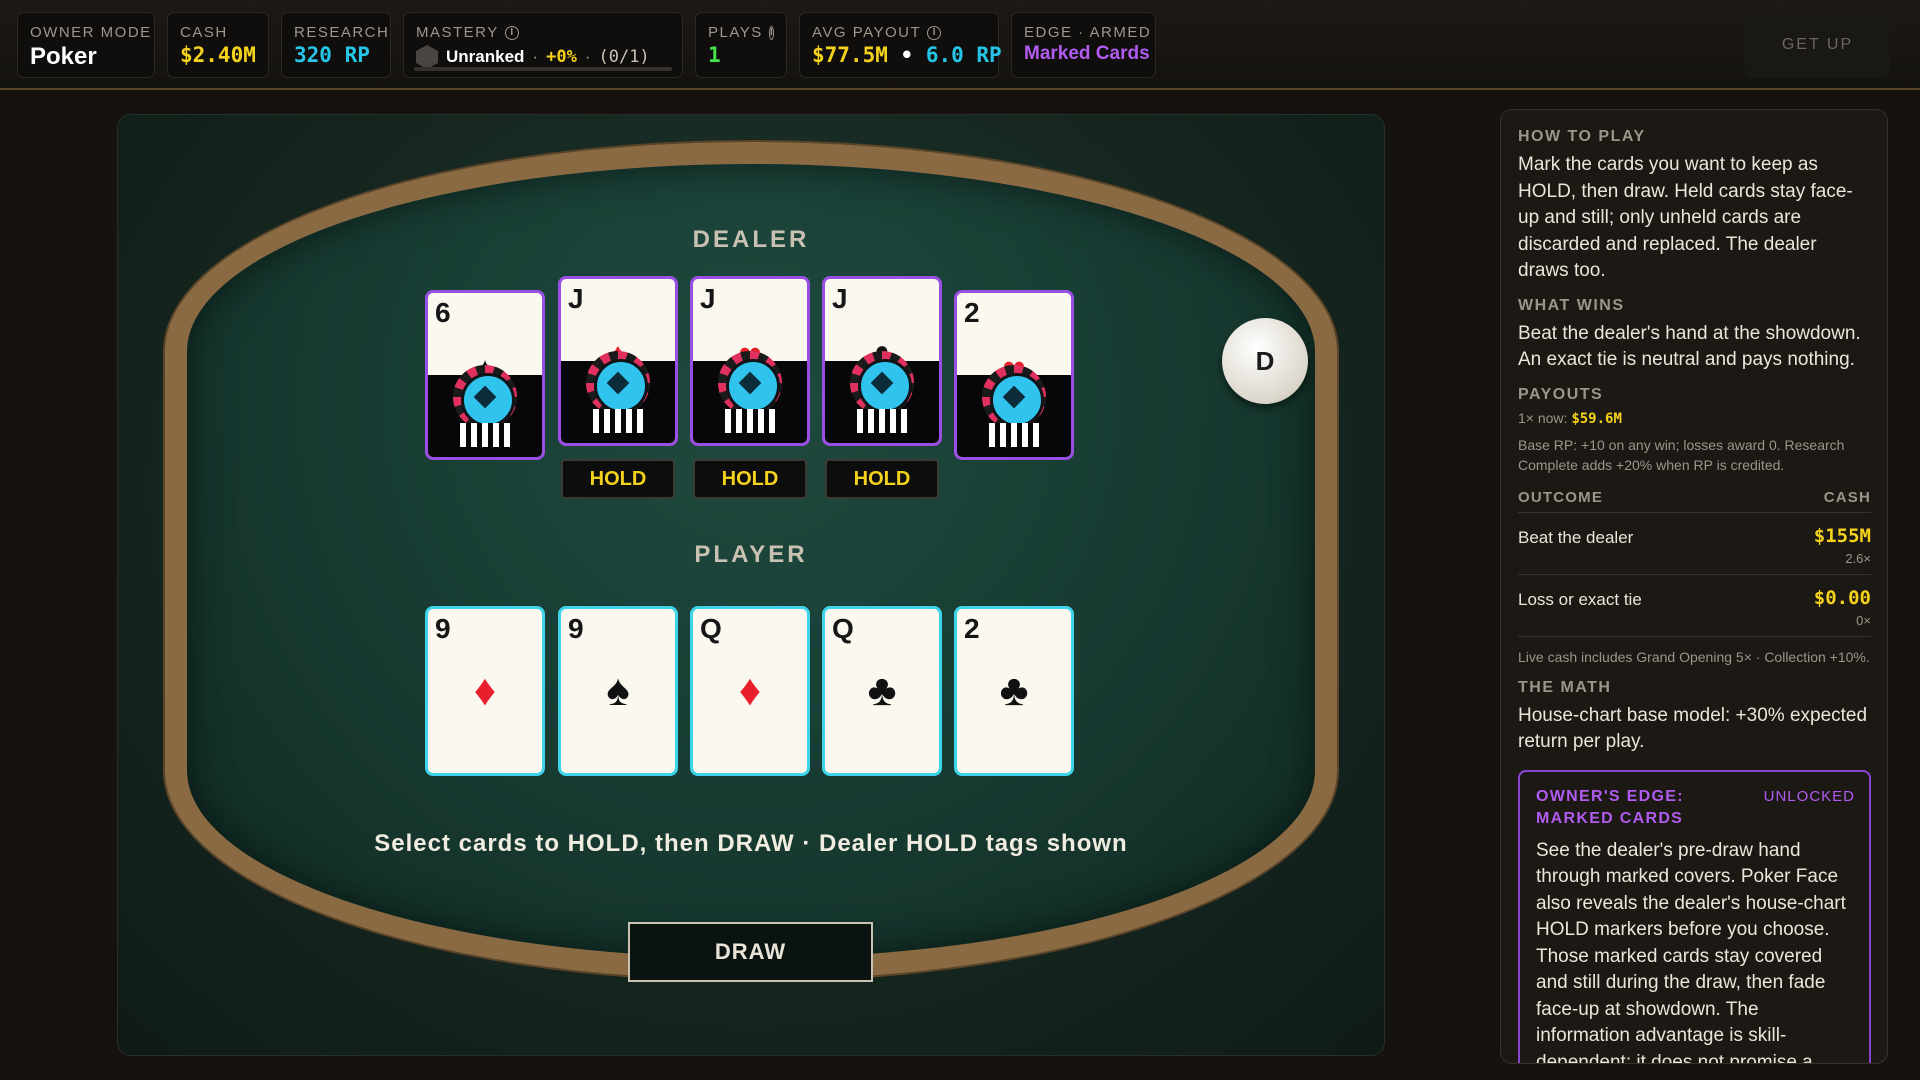  What do you see at coordinates (1842, 597) in the screenshot?
I see `outcome-cash: $0.00` at bounding box center [1842, 597].